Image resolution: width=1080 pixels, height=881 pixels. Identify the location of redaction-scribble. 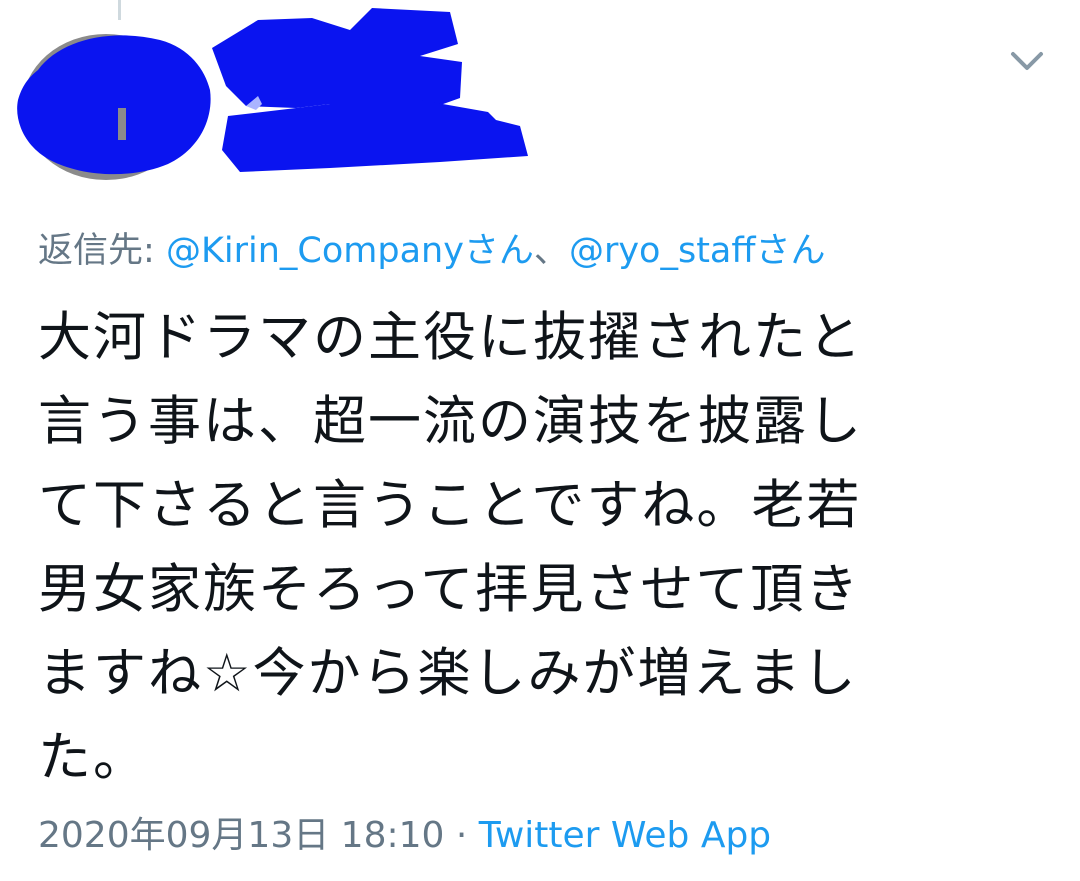
(272, 91).